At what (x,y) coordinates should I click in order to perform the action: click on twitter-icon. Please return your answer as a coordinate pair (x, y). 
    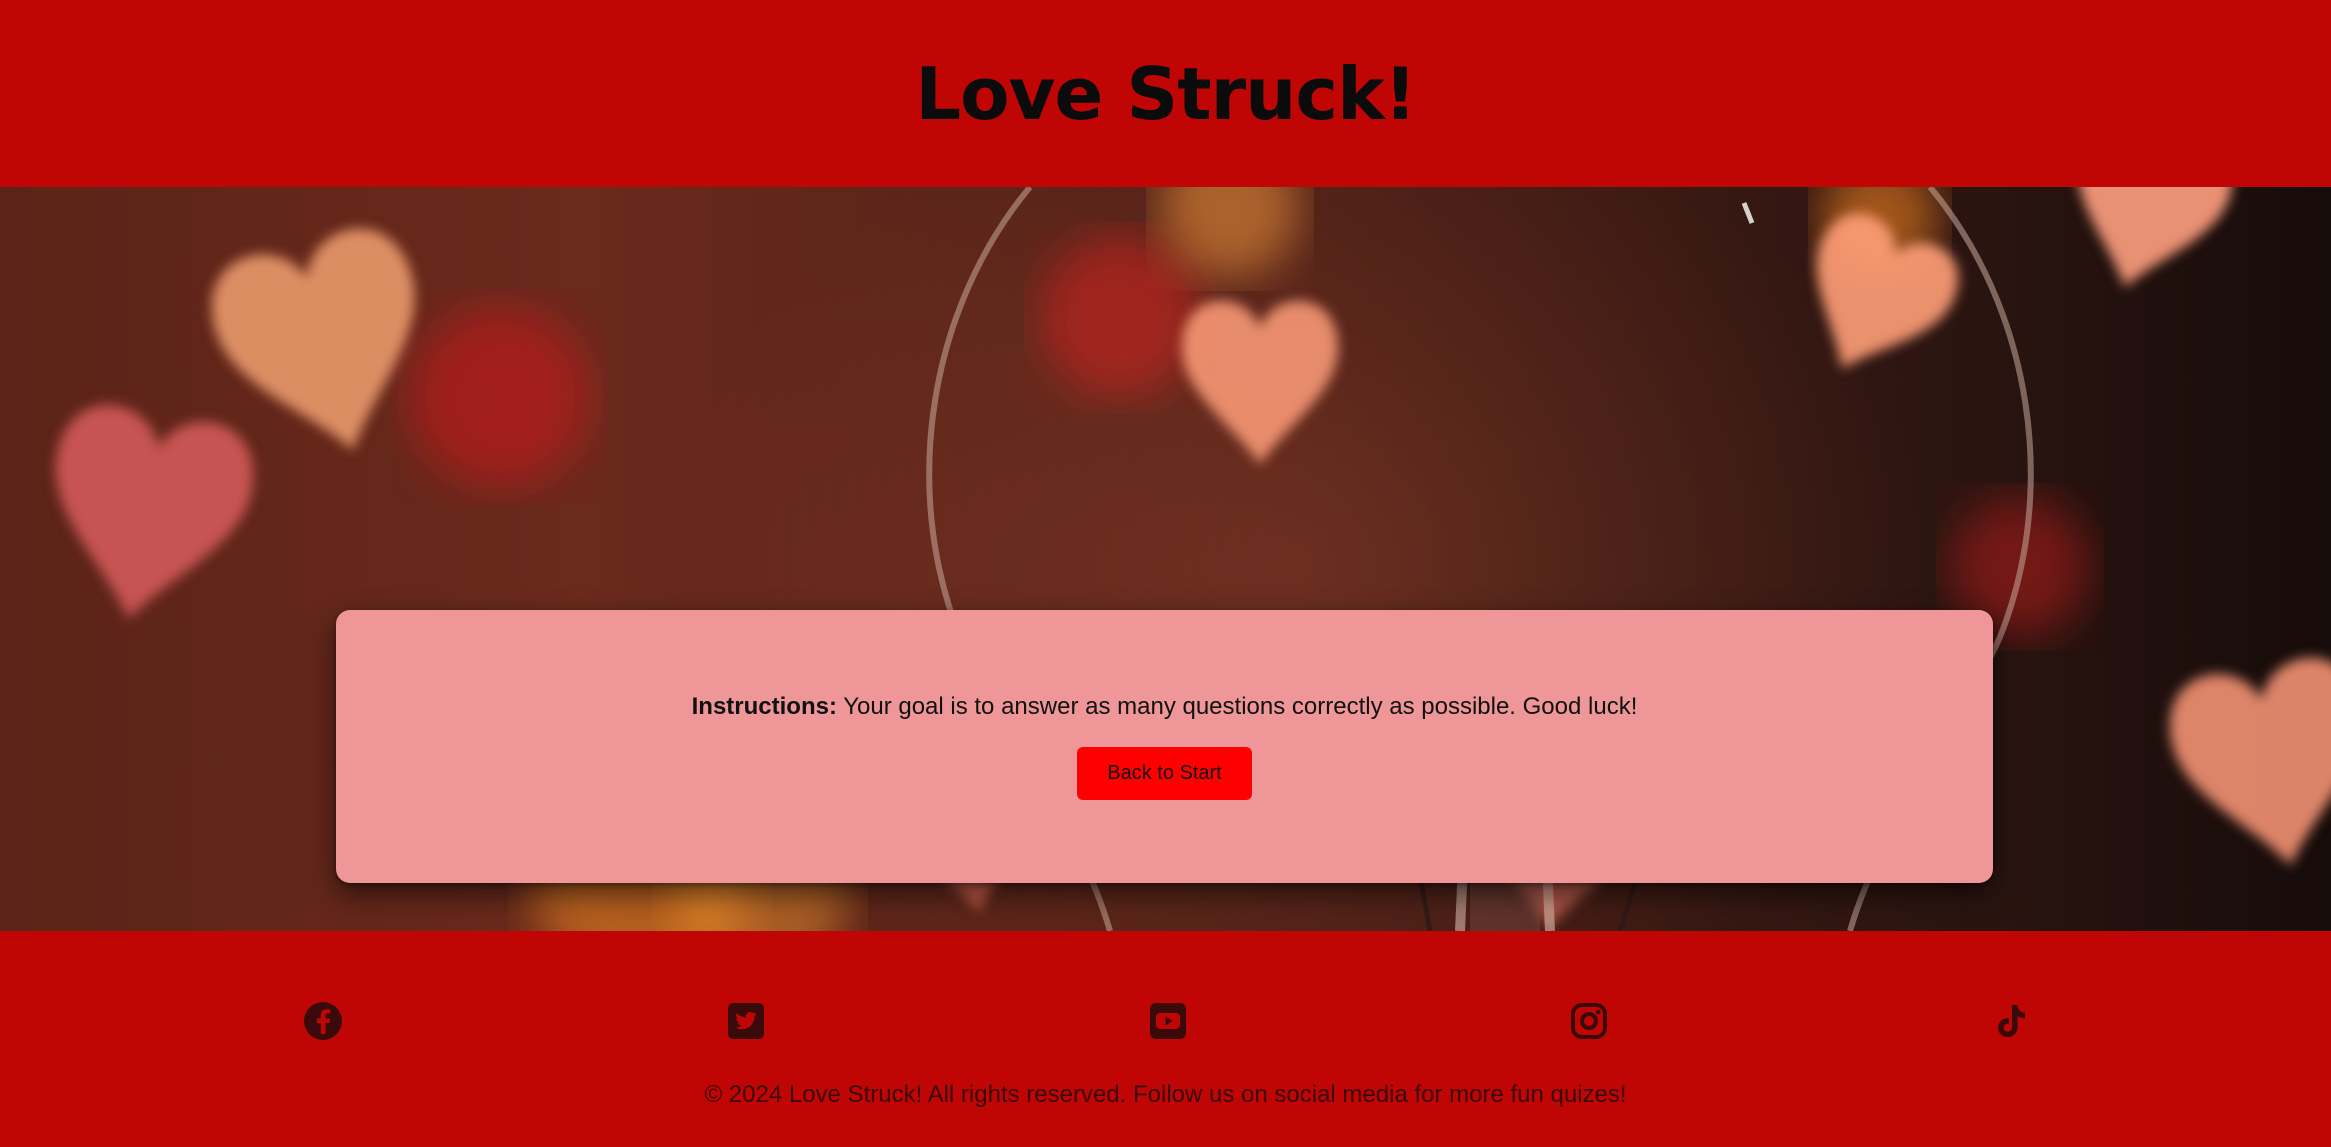
    Looking at the image, I should click on (746, 1021).